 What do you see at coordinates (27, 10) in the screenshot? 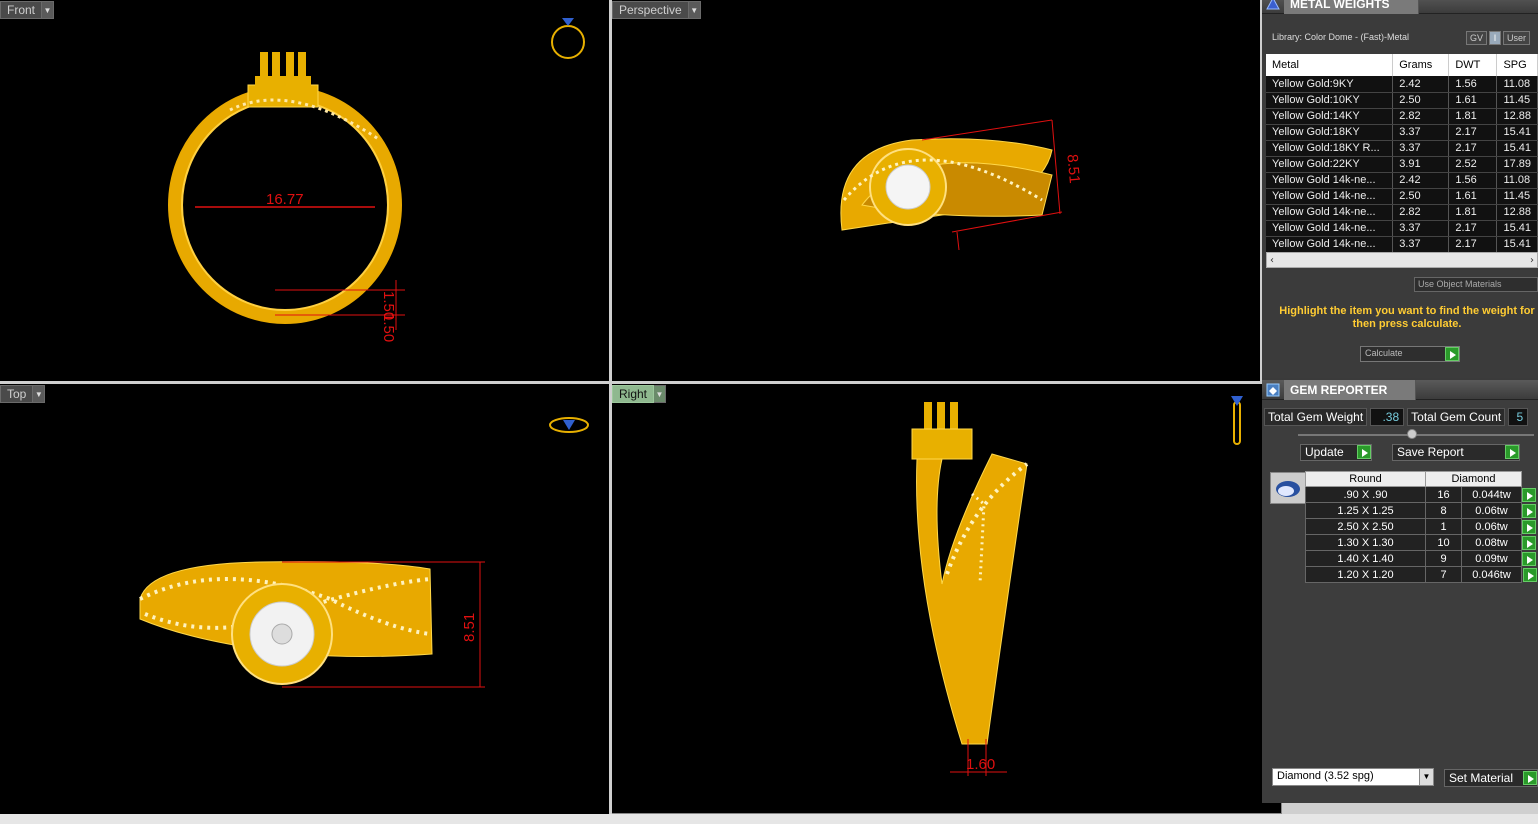
I see `viewport-label-front: Front ▼` at bounding box center [27, 10].